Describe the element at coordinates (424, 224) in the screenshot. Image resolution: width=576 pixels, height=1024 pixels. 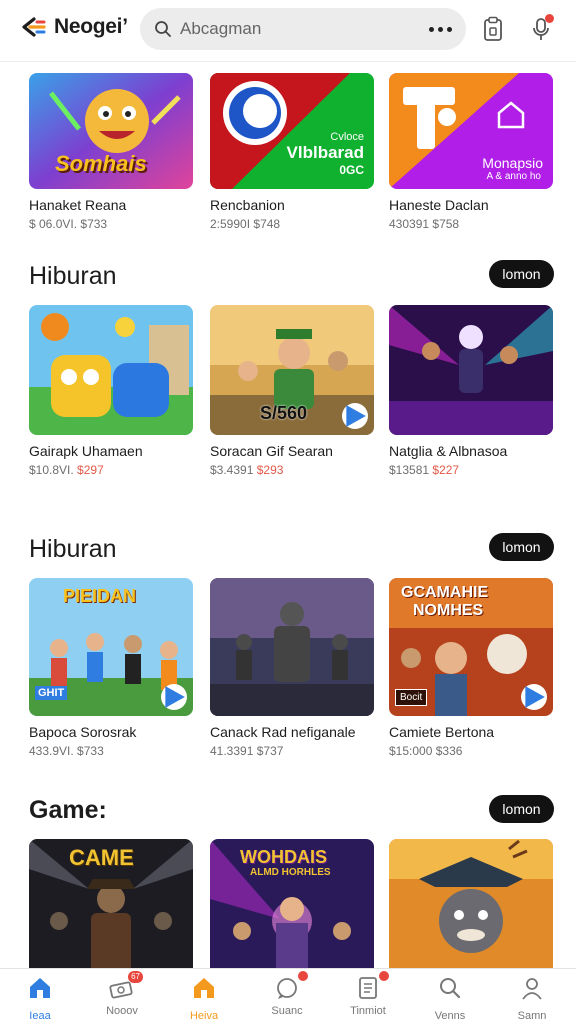
I see `app-meta: 430391 $758` at that location.